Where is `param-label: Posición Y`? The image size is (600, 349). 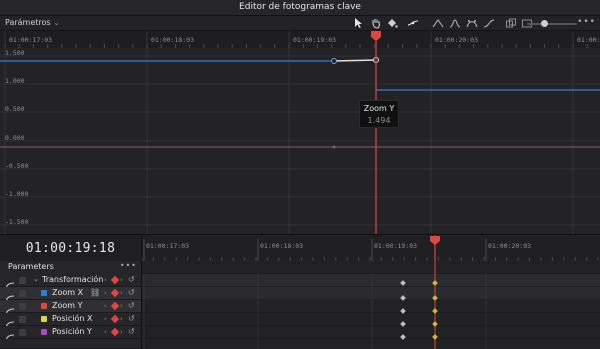
param-label: Posición Y is located at coordinates (72, 331).